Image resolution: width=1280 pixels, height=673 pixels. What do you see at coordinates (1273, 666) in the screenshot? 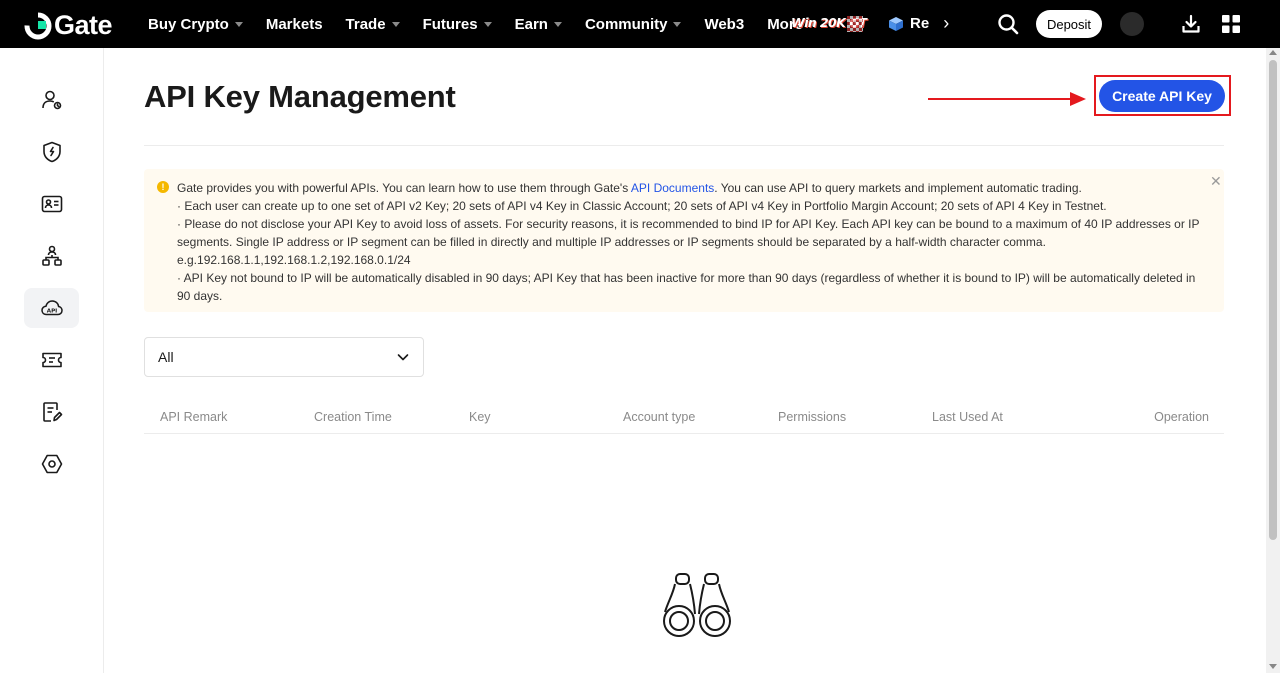
I see `scroll-down-arrow-icon` at bounding box center [1273, 666].